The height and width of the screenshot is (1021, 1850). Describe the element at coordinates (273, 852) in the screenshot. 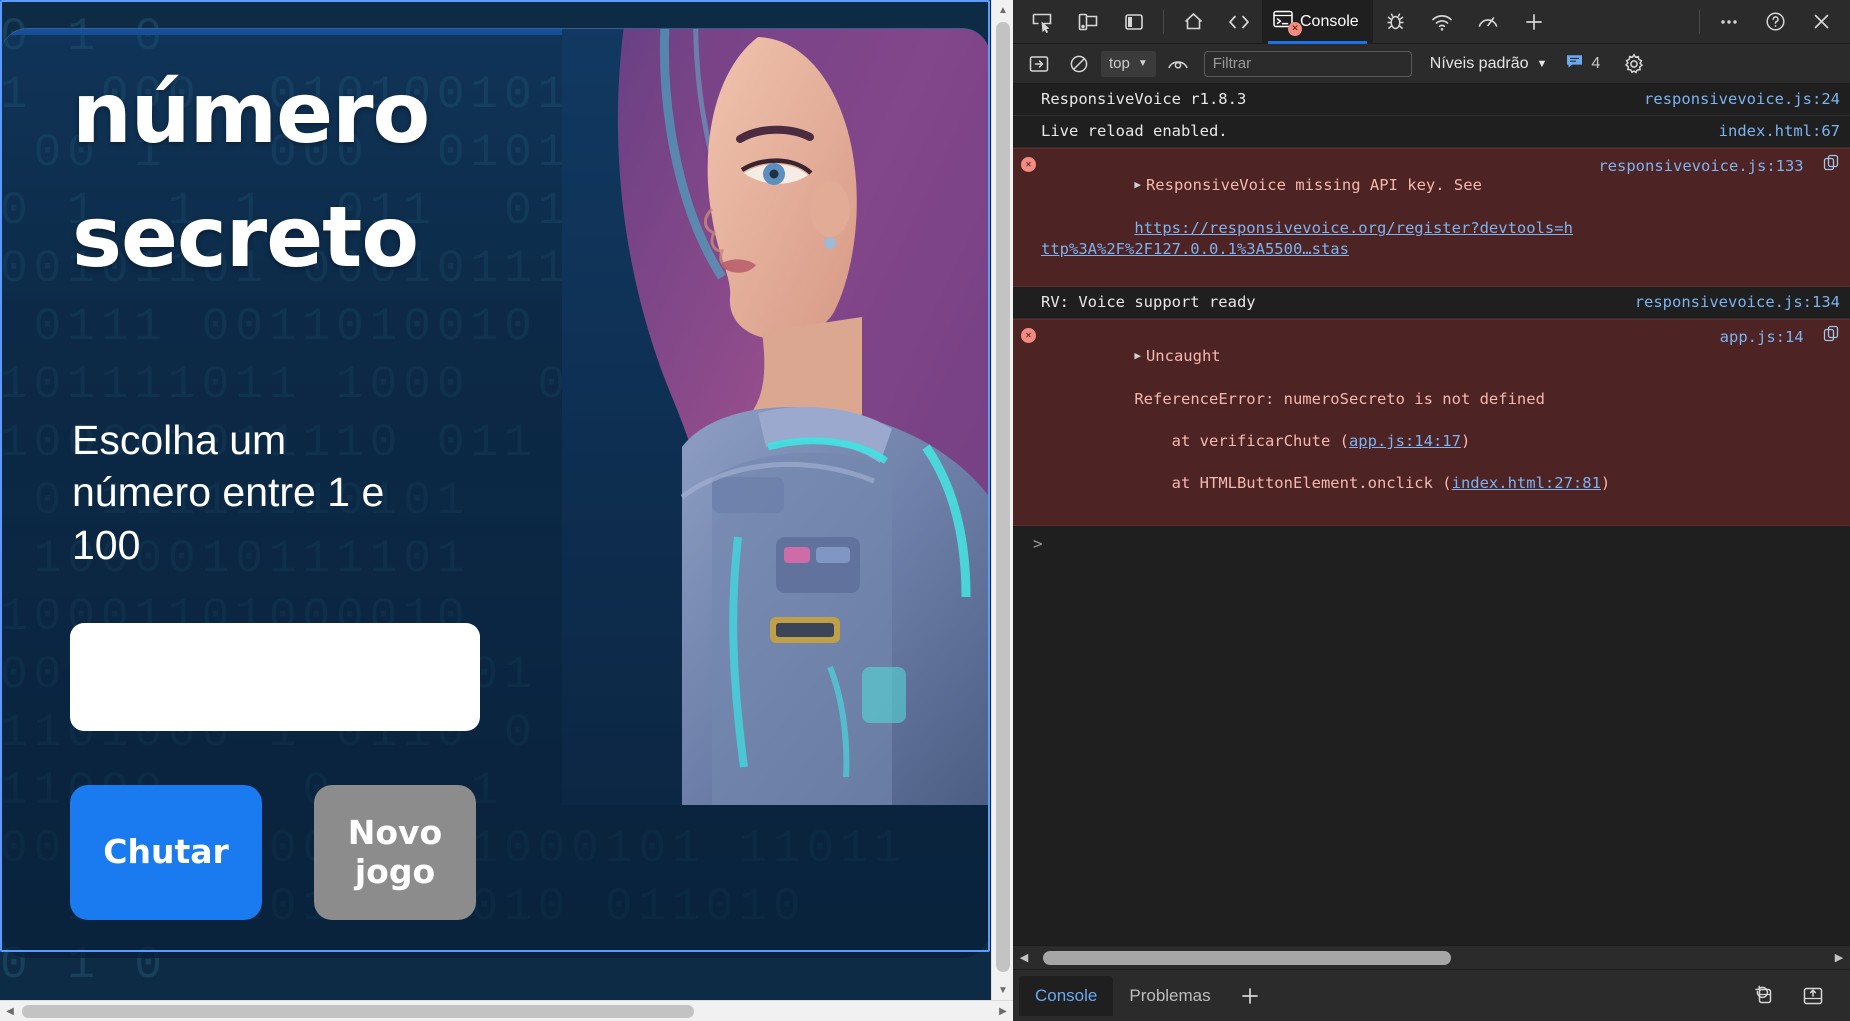

I see `button-row: Chutar Novo jogo` at that location.